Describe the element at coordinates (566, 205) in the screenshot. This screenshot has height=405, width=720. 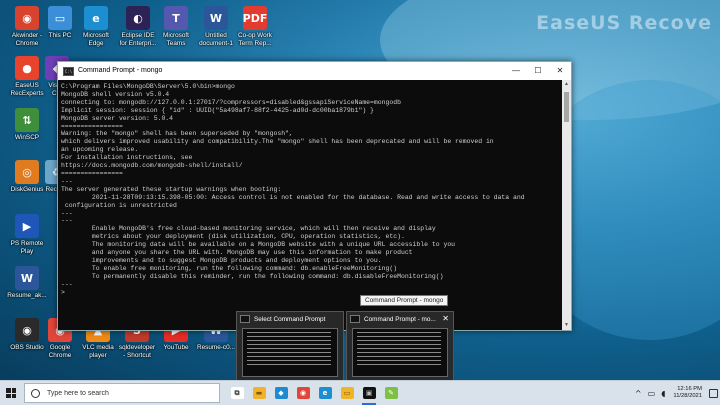
I see `vertical-scrollbar: ▲ ▼` at that location.